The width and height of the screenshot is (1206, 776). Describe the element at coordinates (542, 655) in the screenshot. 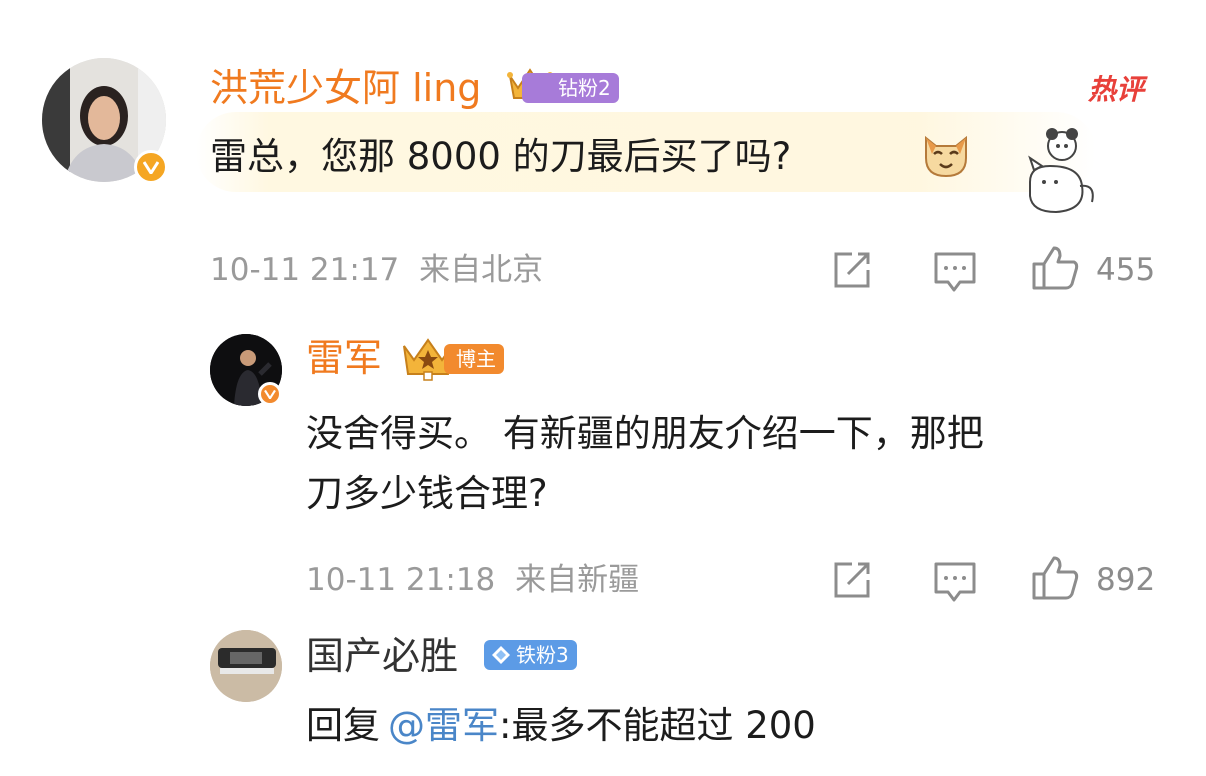

I see `fan-level-label: 铁粉3` at that location.